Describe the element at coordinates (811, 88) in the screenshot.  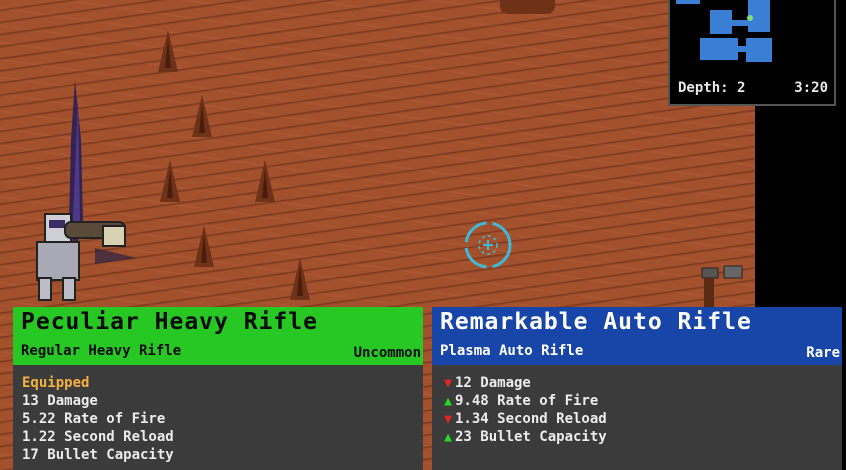
I see `elapsed-time: 3:20` at that location.